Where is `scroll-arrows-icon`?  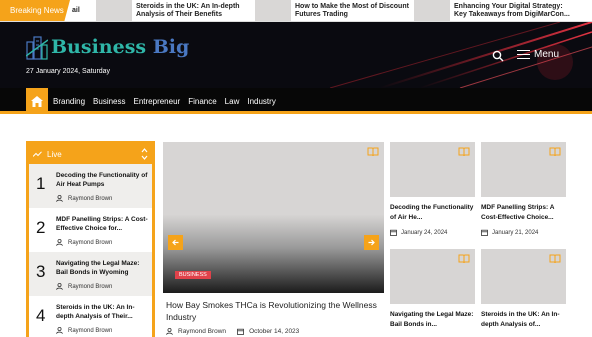 scroll-arrows-icon is located at coordinates (144, 154).